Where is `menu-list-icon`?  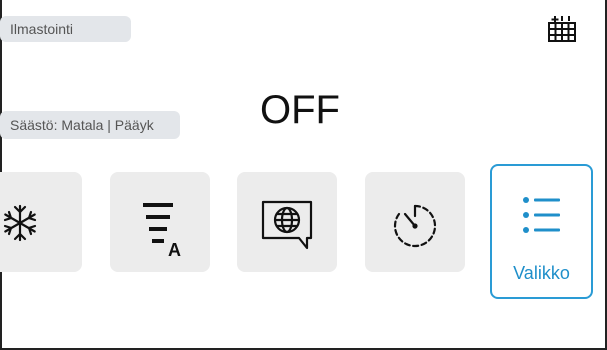
menu-list-icon is located at coordinates (541, 215).